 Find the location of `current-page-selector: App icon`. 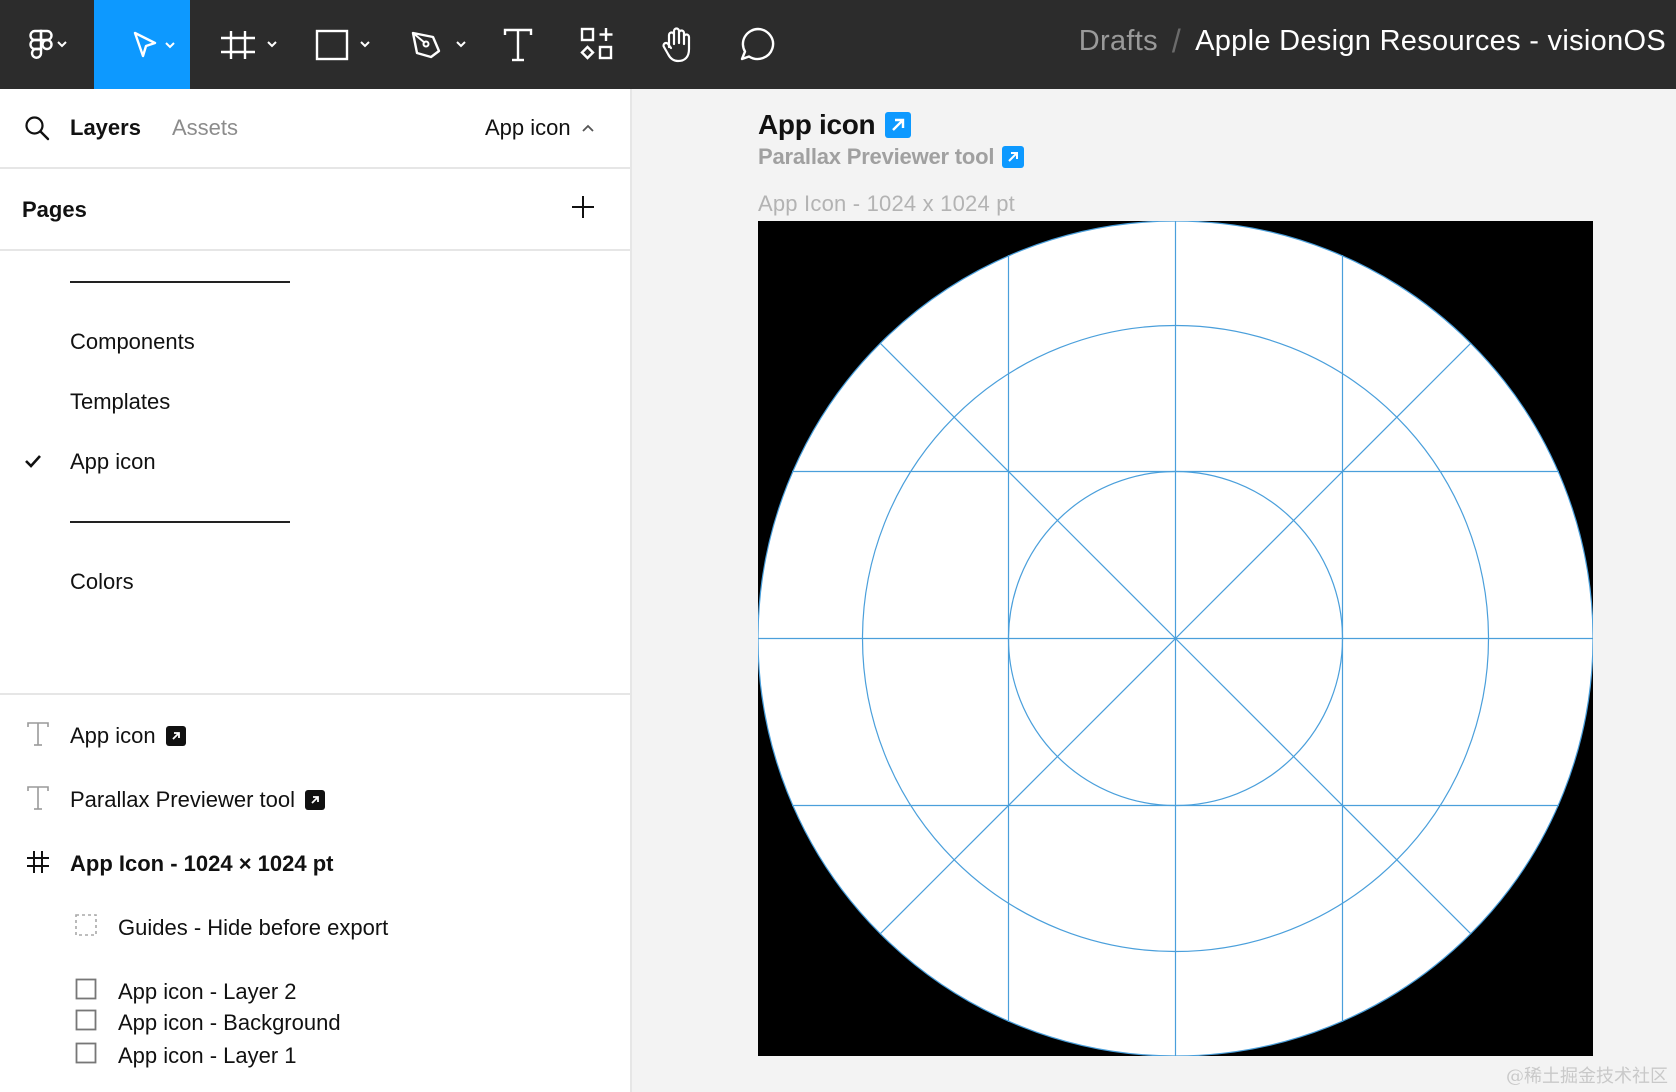

current-page-selector: App icon is located at coordinates (540, 128).